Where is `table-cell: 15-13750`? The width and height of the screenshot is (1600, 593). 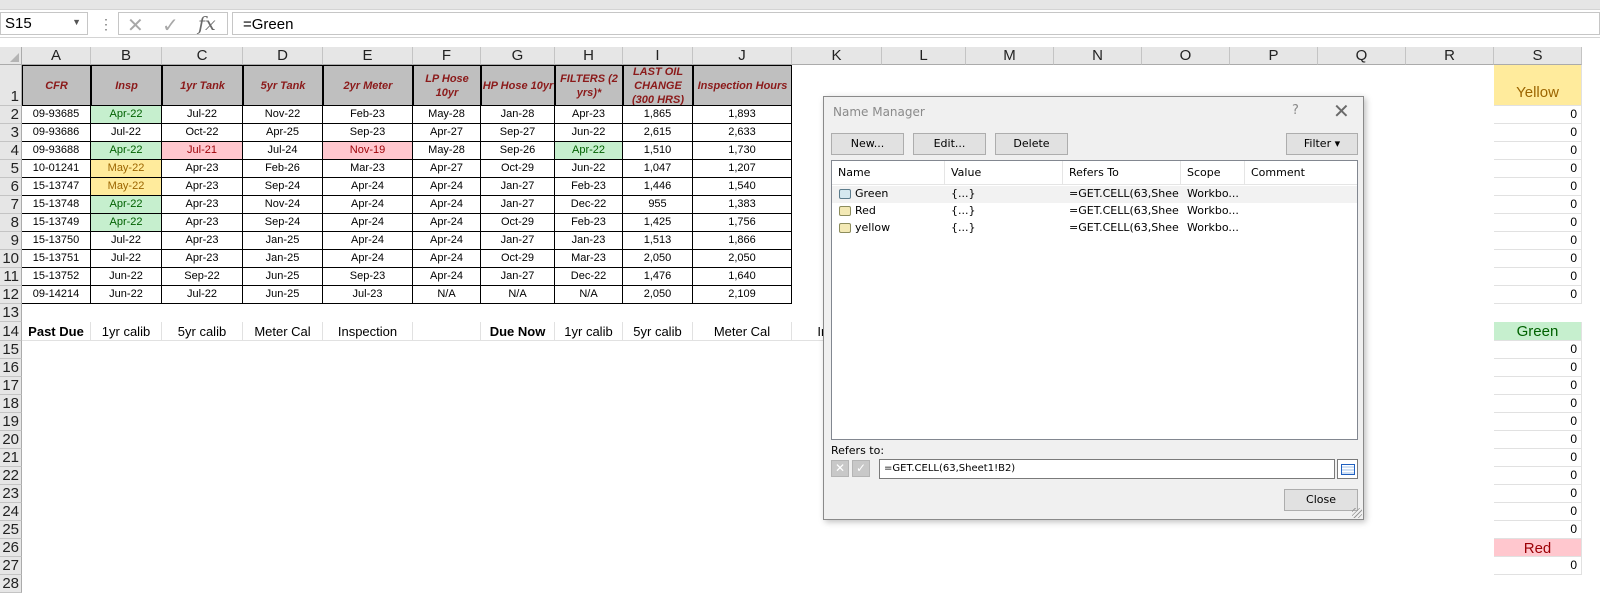 table-cell: 15-13750 is located at coordinates (56, 241).